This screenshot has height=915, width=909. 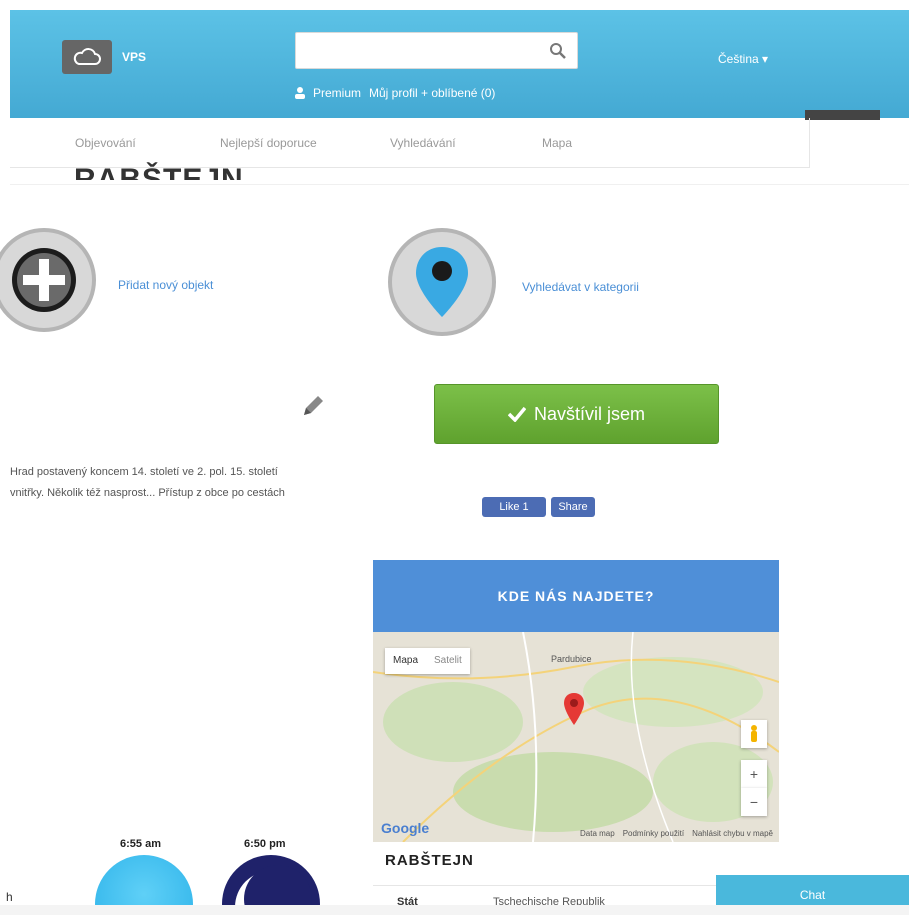 I want to click on location-marker-icon, so click(x=574, y=709).